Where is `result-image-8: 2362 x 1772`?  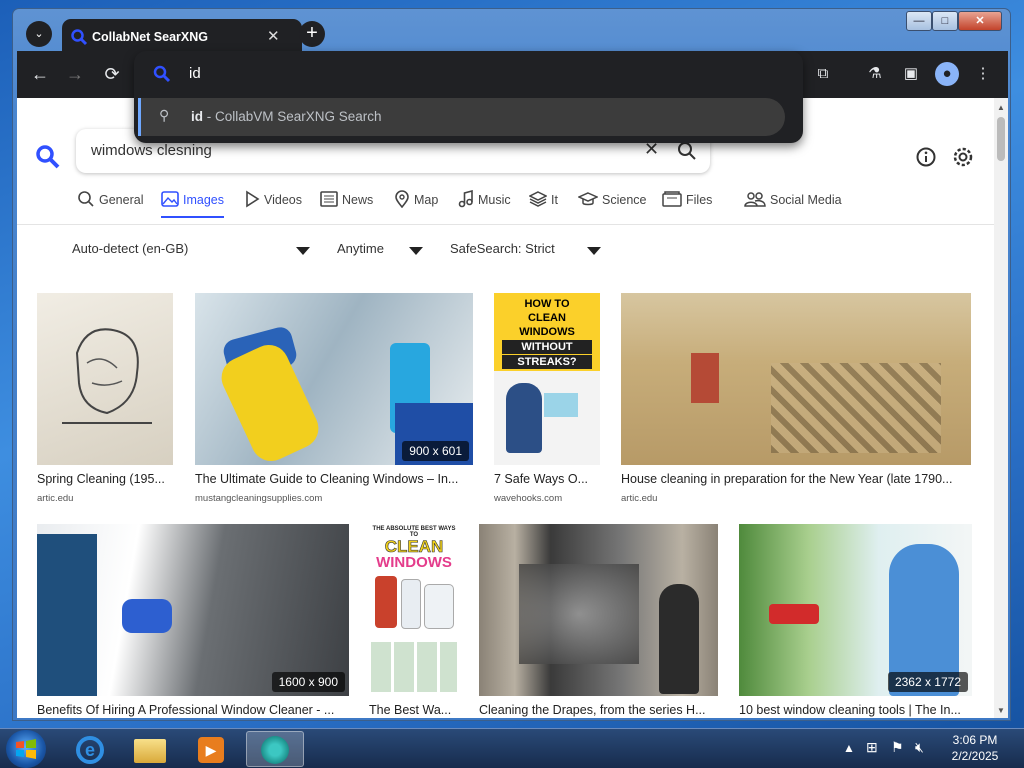 result-image-8: 2362 x 1772 is located at coordinates (855, 610).